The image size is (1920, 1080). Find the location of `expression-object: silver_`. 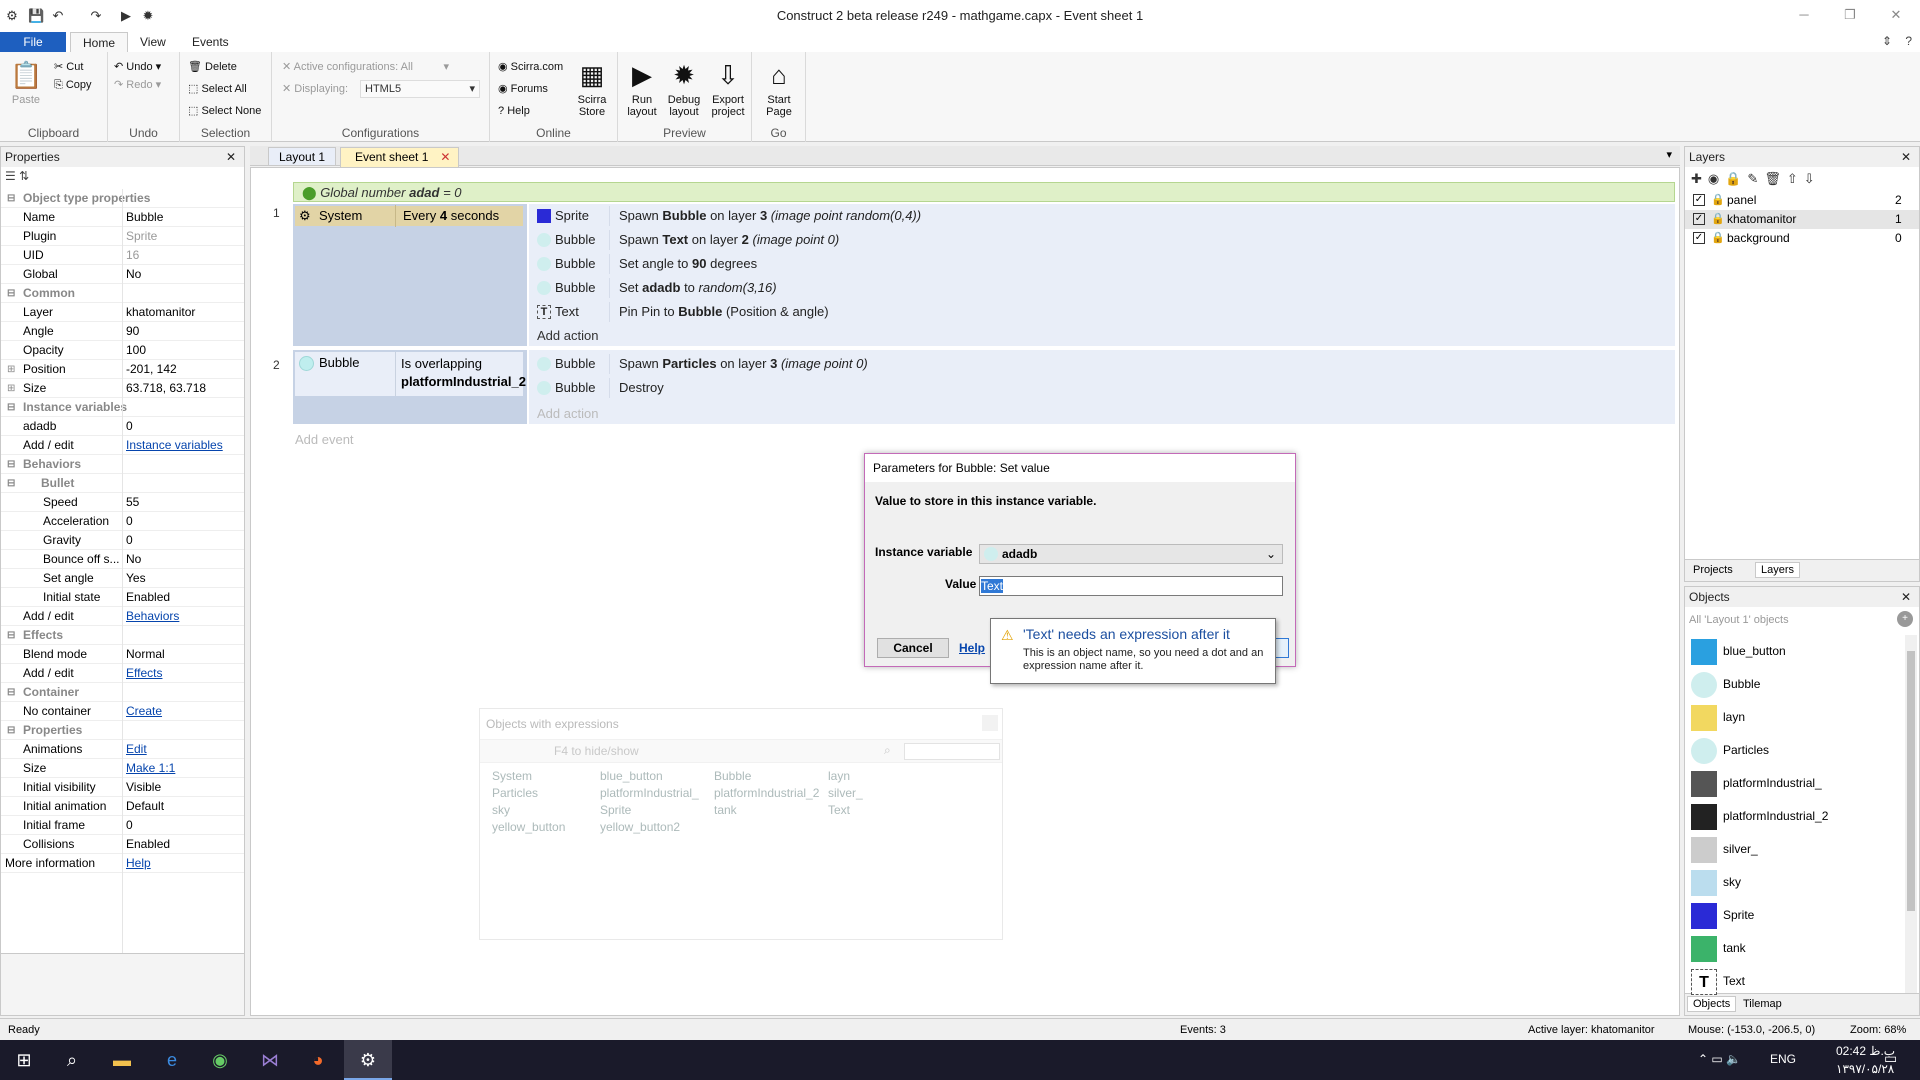

expression-object: silver_ is located at coordinates (845, 793).